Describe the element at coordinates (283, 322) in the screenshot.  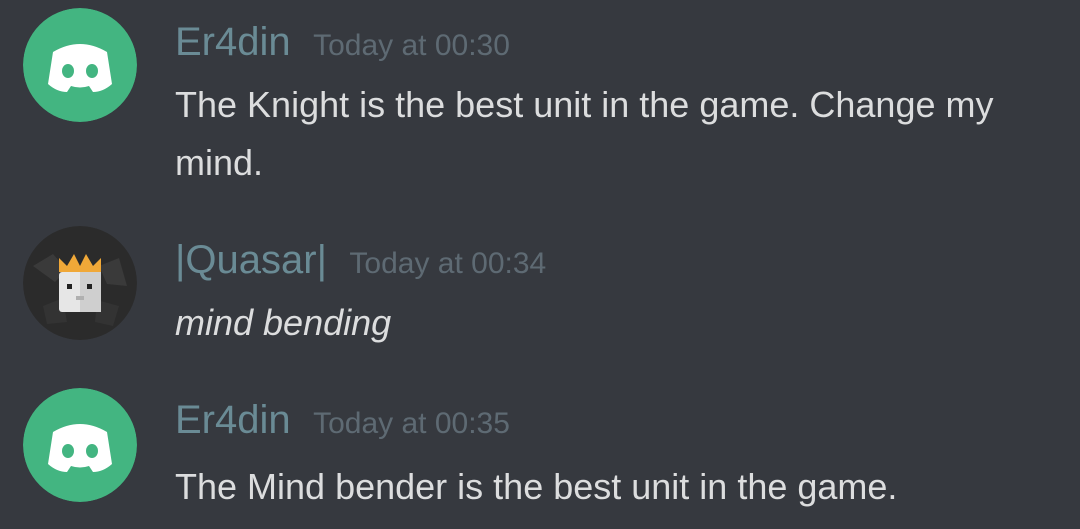
I see `message-text: mind bending` at that location.